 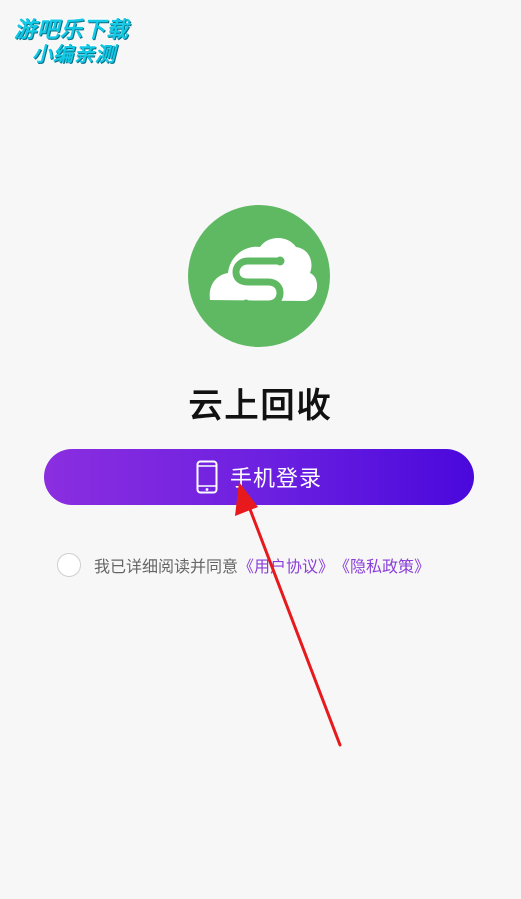 What do you see at coordinates (286, 565) in the screenshot?
I see `user-agreement-link: 《用户协议》` at bounding box center [286, 565].